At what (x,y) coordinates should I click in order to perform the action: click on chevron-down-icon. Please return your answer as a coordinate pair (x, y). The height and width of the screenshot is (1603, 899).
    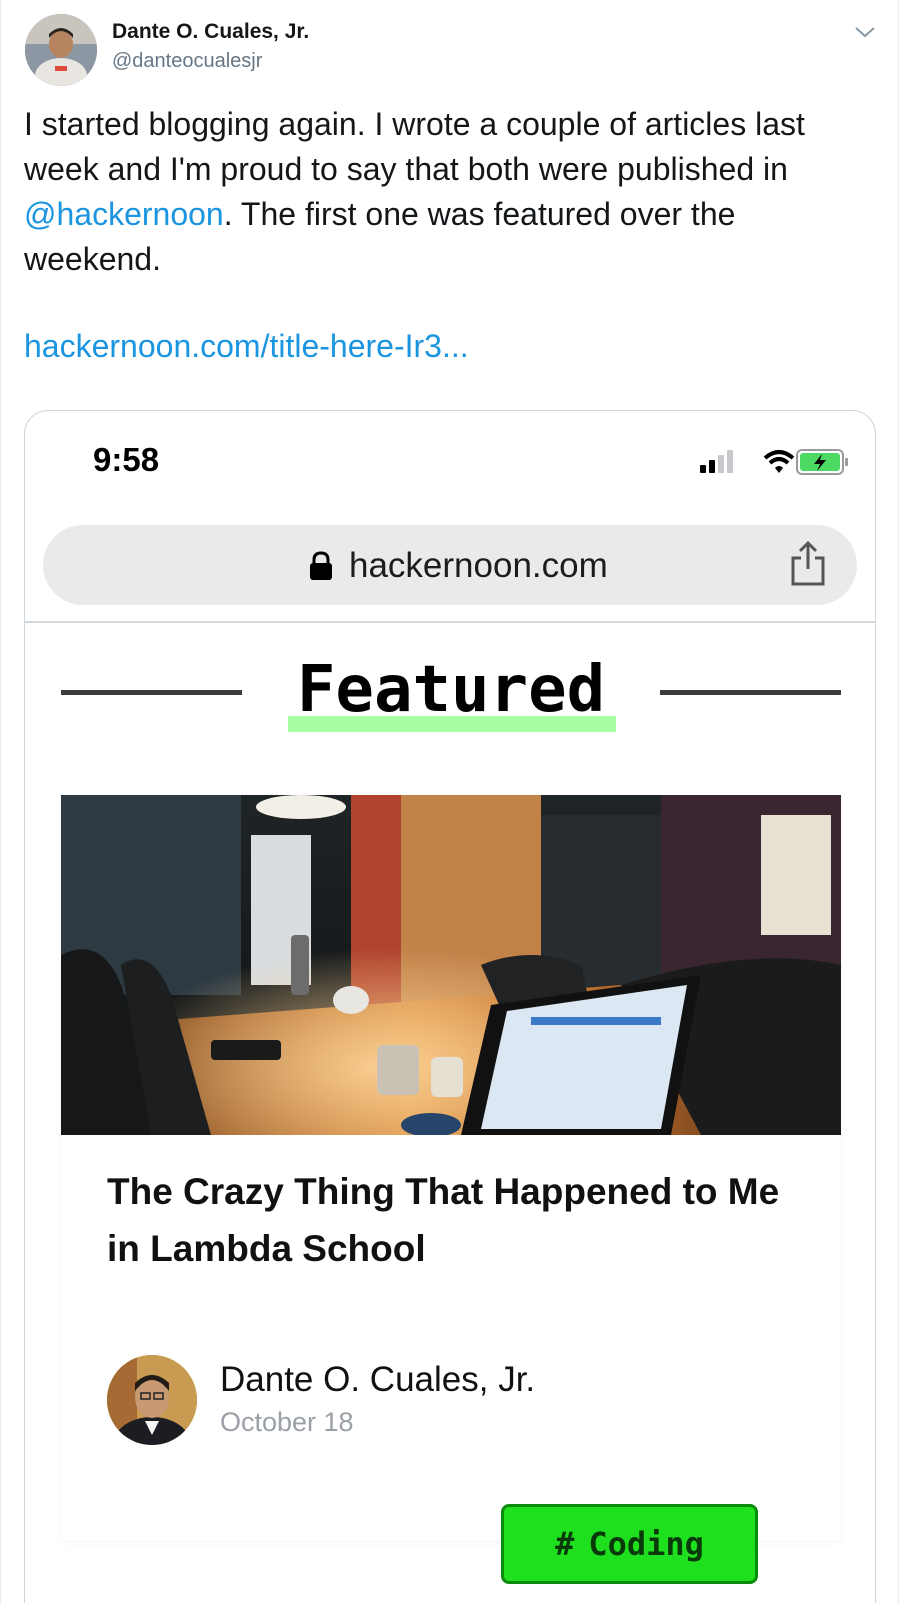
    Looking at the image, I should click on (865, 32).